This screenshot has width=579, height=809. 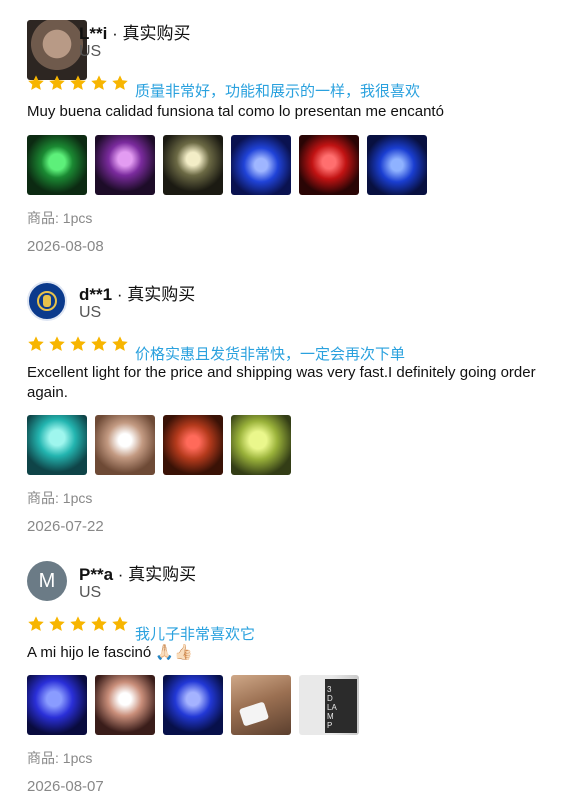 I want to click on review-text: A mi hijo le fascinó 🙏🏻👍🏻, so click(x=110, y=652).